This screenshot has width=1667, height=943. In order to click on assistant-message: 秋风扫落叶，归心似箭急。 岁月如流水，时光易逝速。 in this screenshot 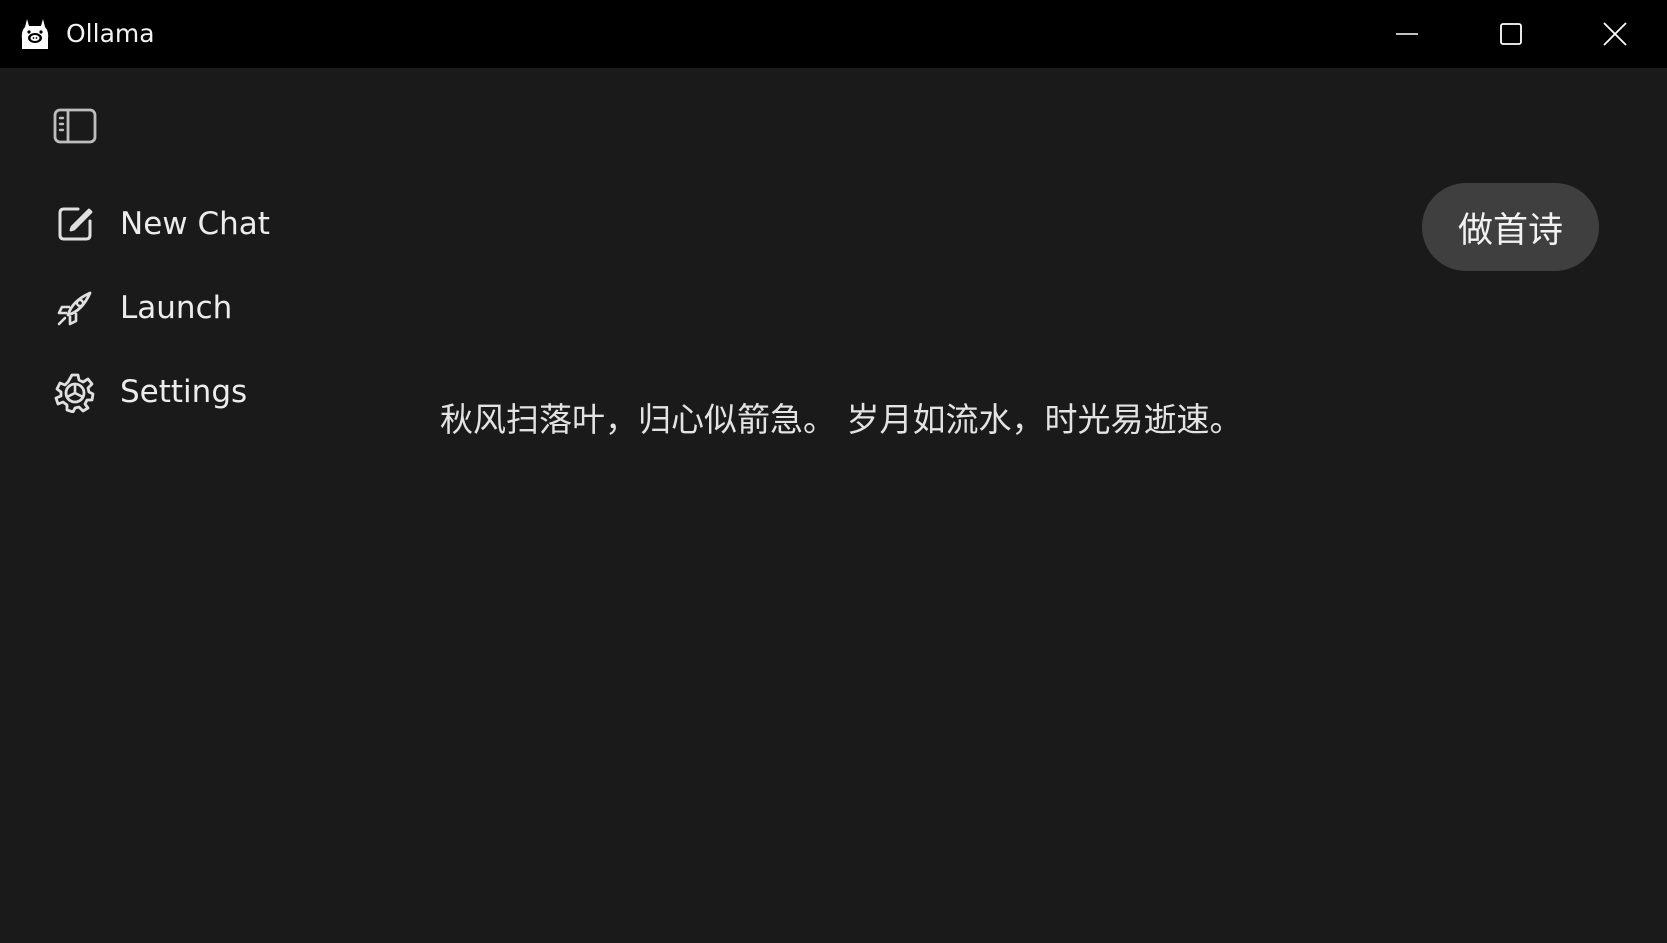, I will do `click(841, 419)`.